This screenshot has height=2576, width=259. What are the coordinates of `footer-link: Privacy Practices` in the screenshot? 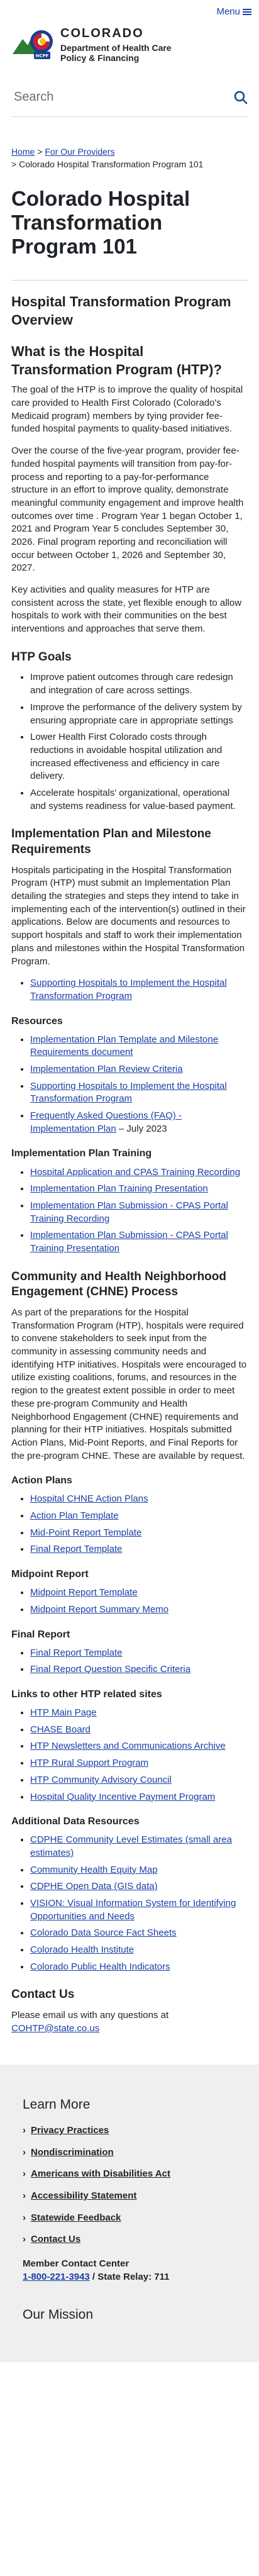 It's located at (70, 2131).